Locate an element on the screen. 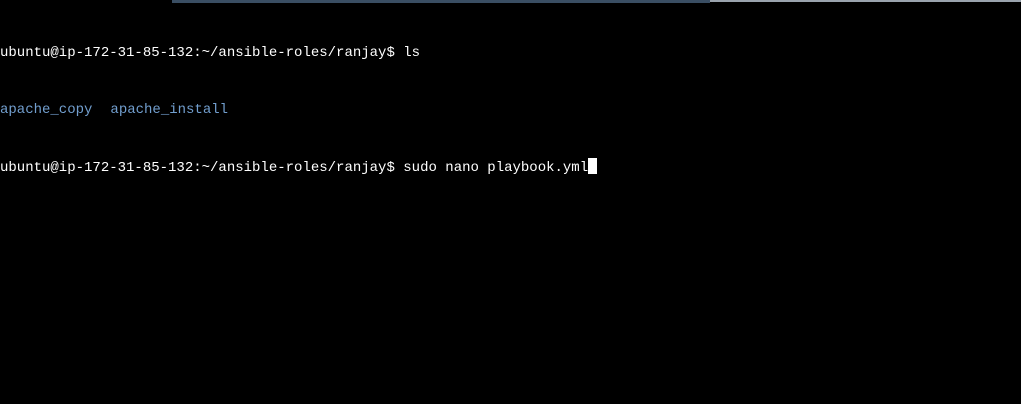 The image size is (1021, 404). terminal-line-2: apache_copy apache_install is located at coordinates (298, 110).